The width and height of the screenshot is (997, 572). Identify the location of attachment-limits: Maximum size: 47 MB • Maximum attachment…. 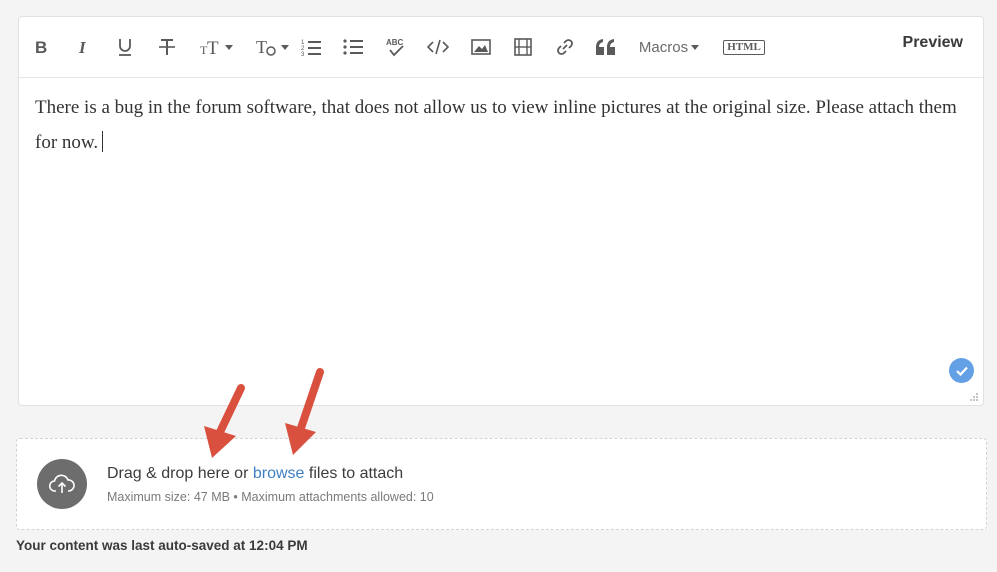
(270, 497).